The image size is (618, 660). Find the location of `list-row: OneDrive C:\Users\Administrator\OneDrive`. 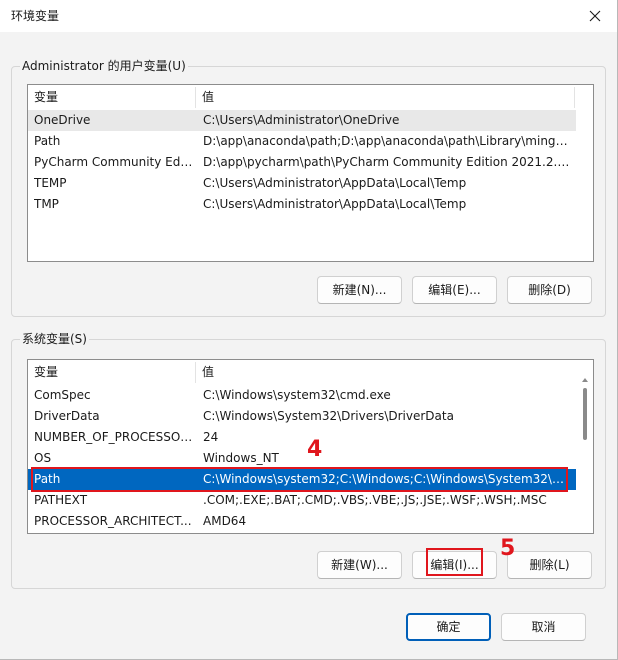

list-row: OneDrive C:\Users\Administrator\OneDrive is located at coordinates (302, 120).